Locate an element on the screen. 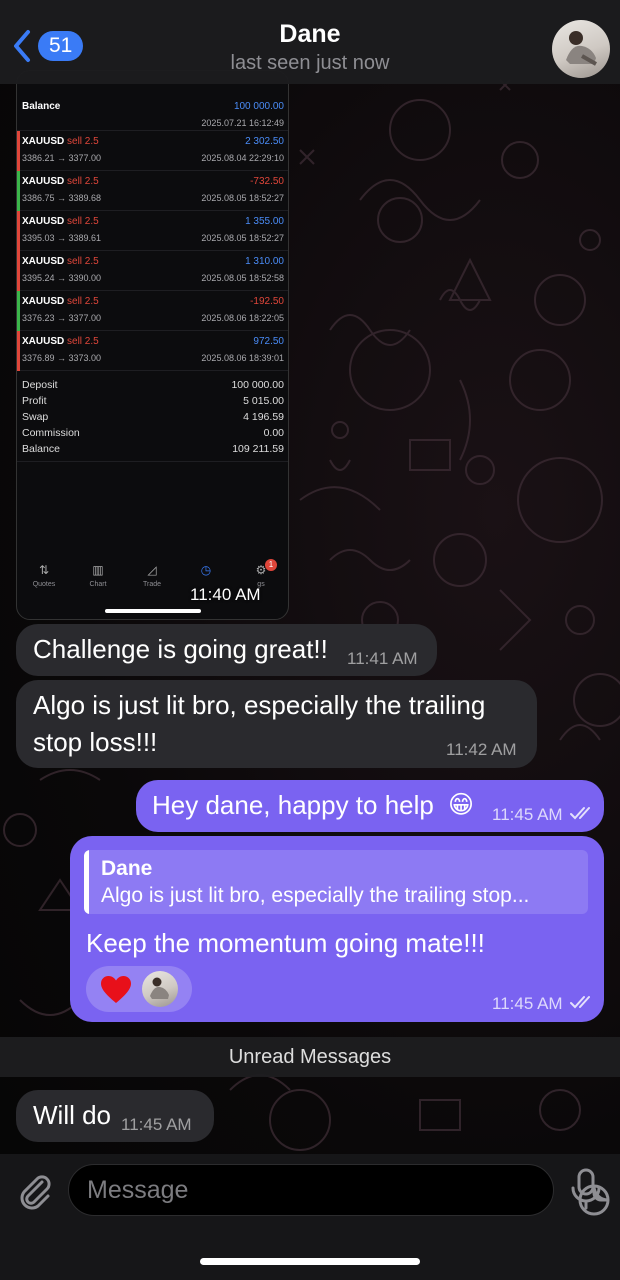 This screenshot has width=620, height=1280. trade-profit: 1 310.00 is located at coordinates (264, 261).